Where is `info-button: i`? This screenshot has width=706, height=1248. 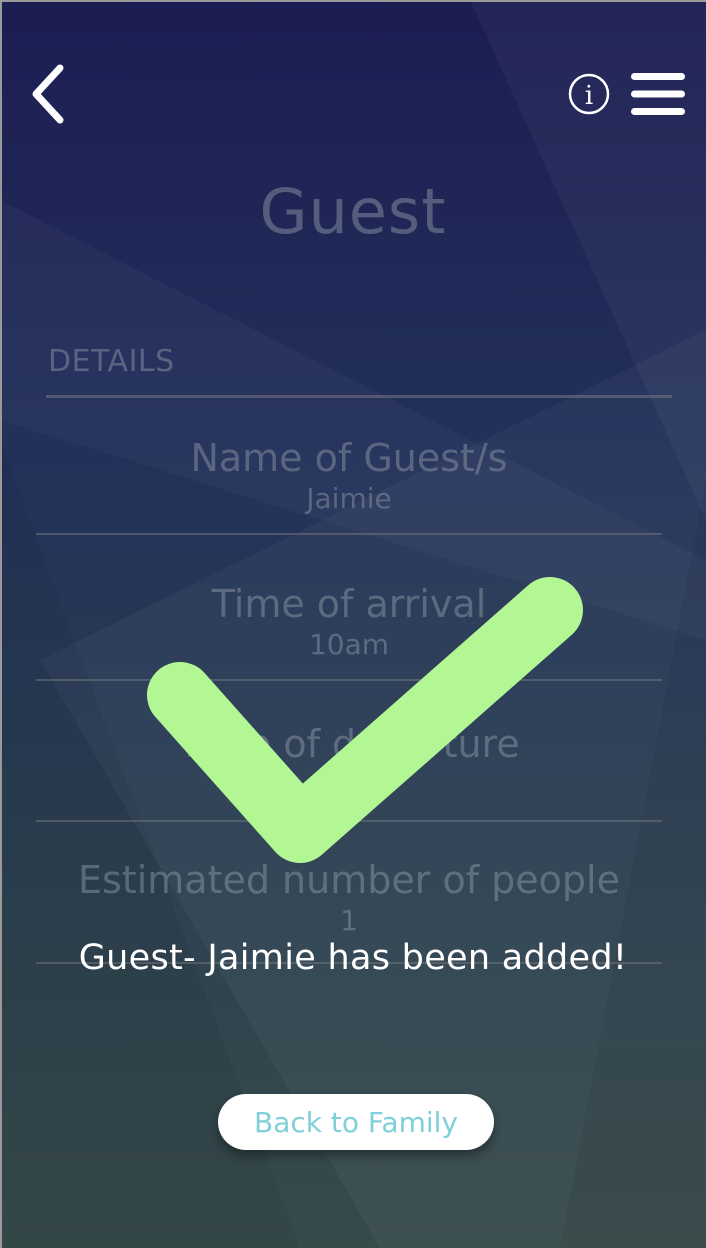 info-button: i is located at coordinates (589, 94).